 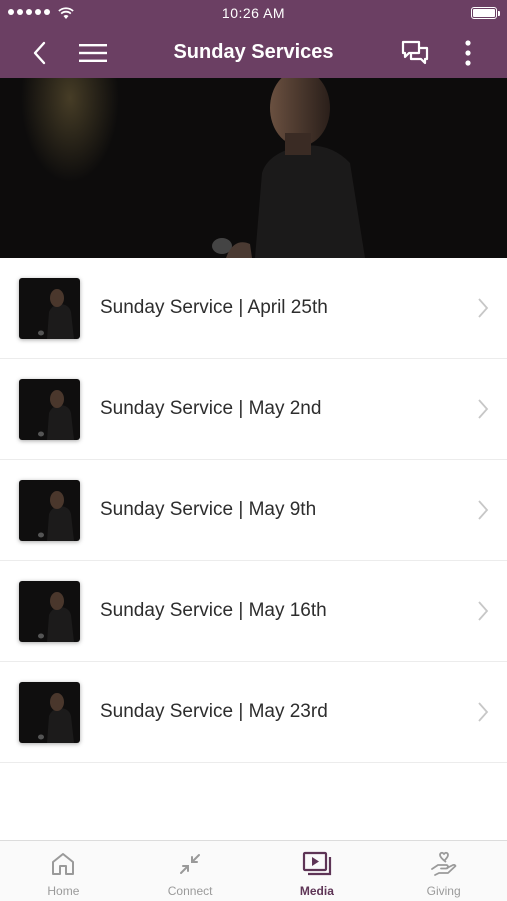 What do you see at coordinates (443, 863) in the screenshot?
I see `giving-hand-heart-icon` at bounding box center [443, 863].